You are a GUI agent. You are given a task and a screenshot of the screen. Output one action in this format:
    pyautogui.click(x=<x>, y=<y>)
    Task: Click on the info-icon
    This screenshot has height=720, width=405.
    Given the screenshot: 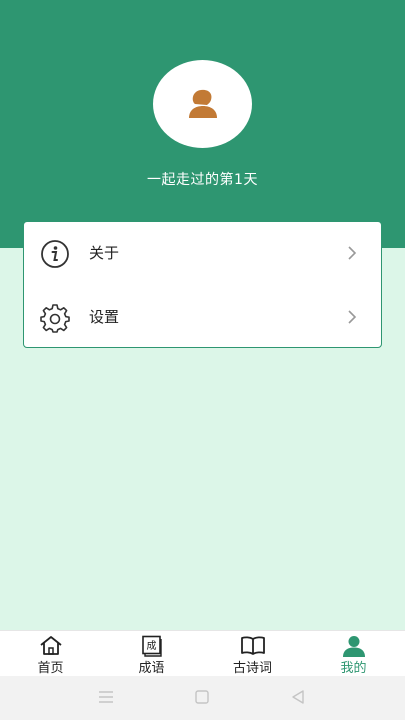 What is the action you would take?
    pyautogui.click(x=55, y=254)
    